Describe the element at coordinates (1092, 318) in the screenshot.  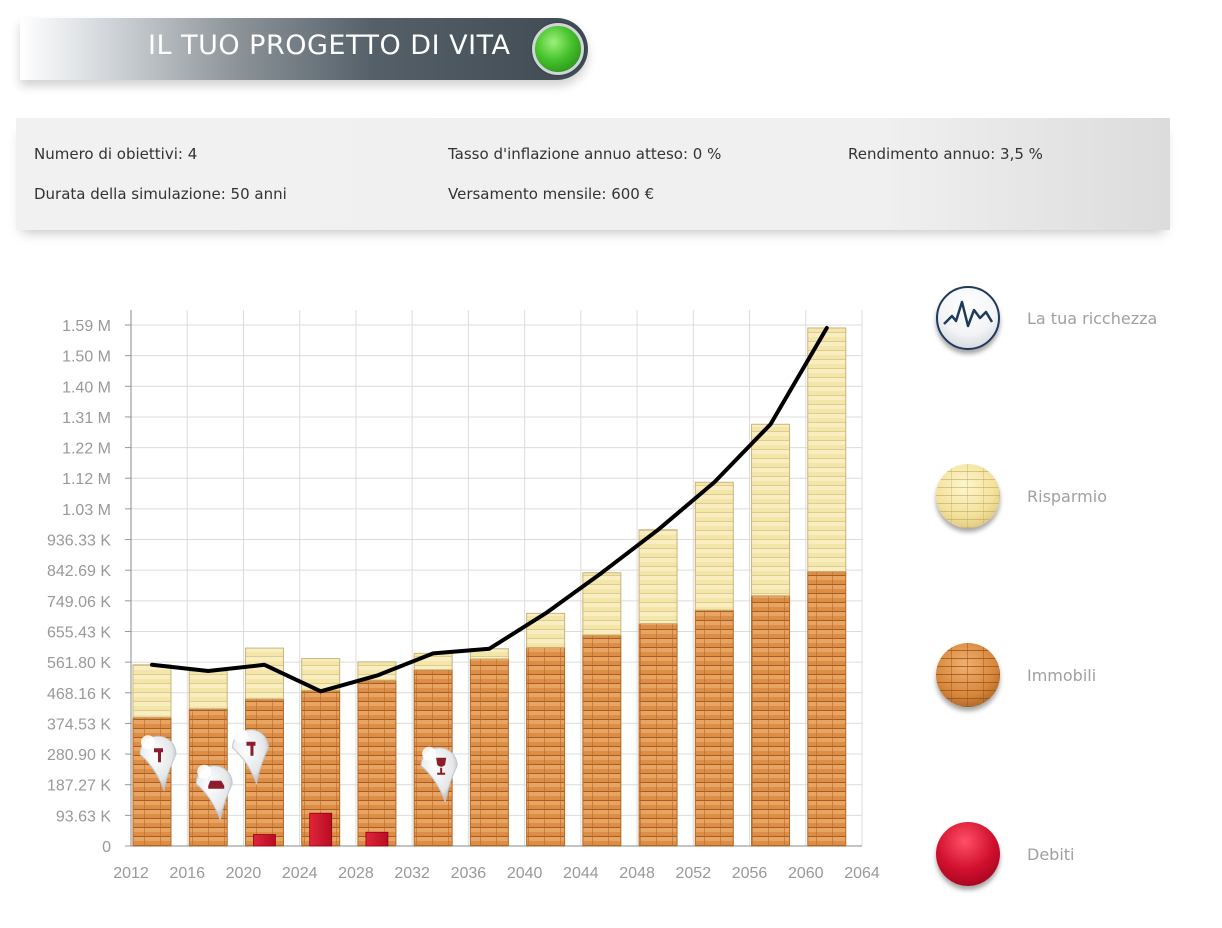
I see `legend-label-wealth: La tua ricchezza` at that location.